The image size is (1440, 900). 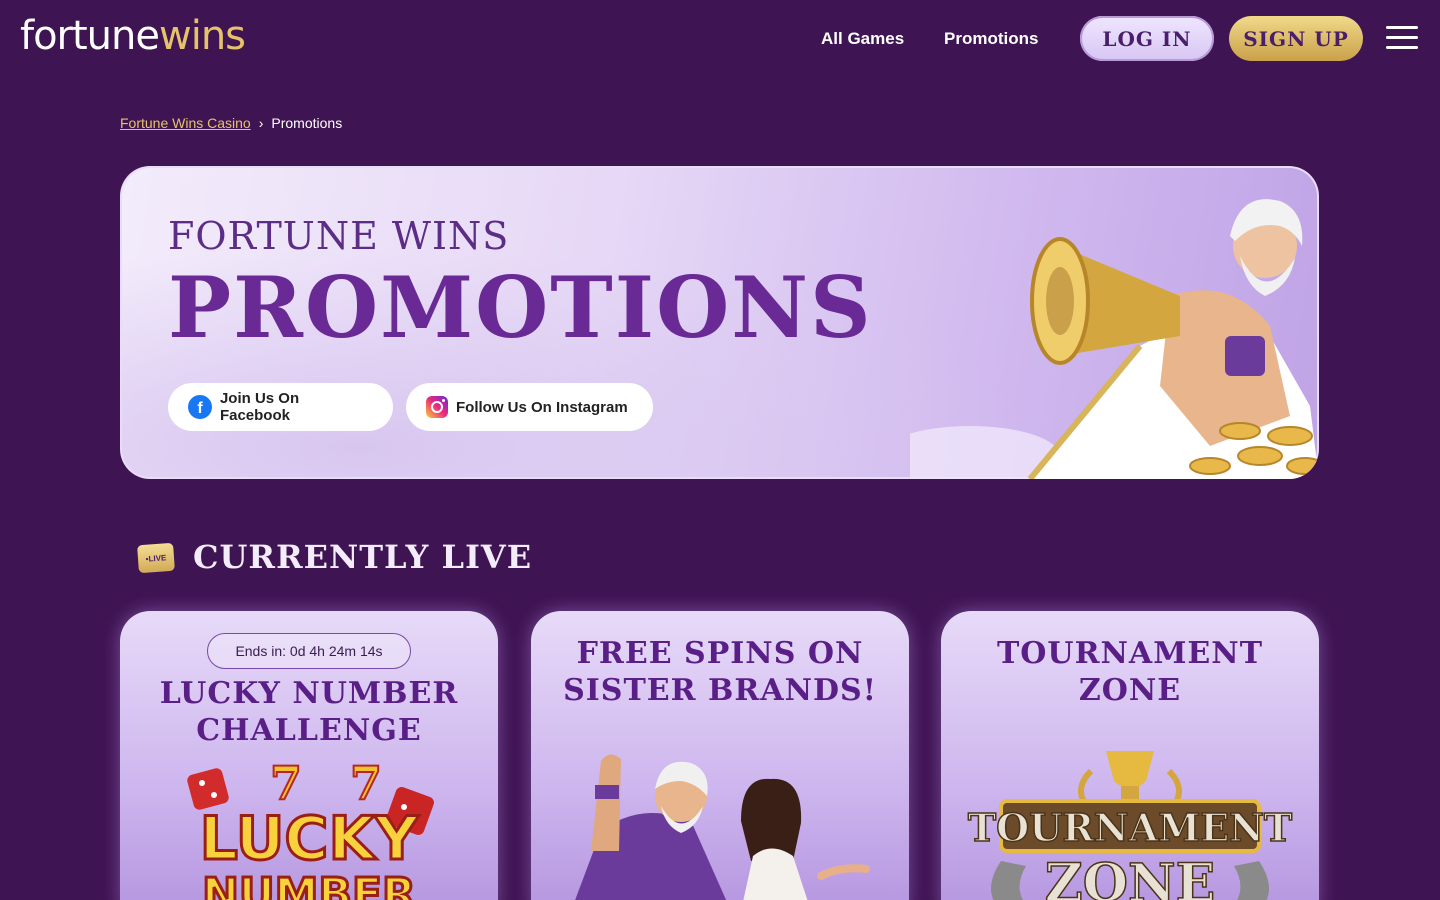 I want to click on breadcrumb-home-link: Fortune Wins Casino, so click(x=185, y=123).